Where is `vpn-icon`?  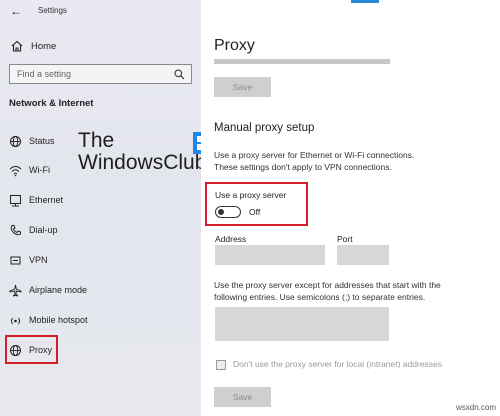
vpn-icon is located at coordinates (15, 260).